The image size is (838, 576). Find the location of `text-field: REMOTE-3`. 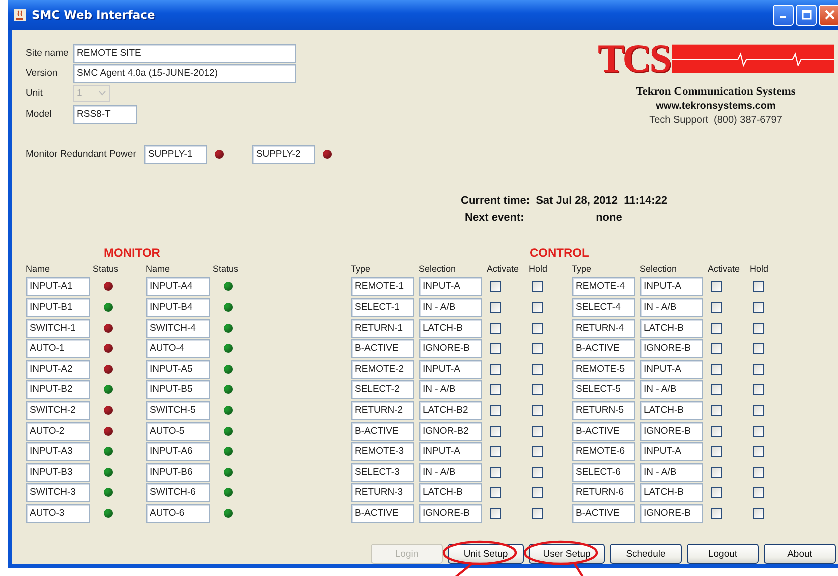

text-field: REMOTE-3 is located at coordinates (382, 452).